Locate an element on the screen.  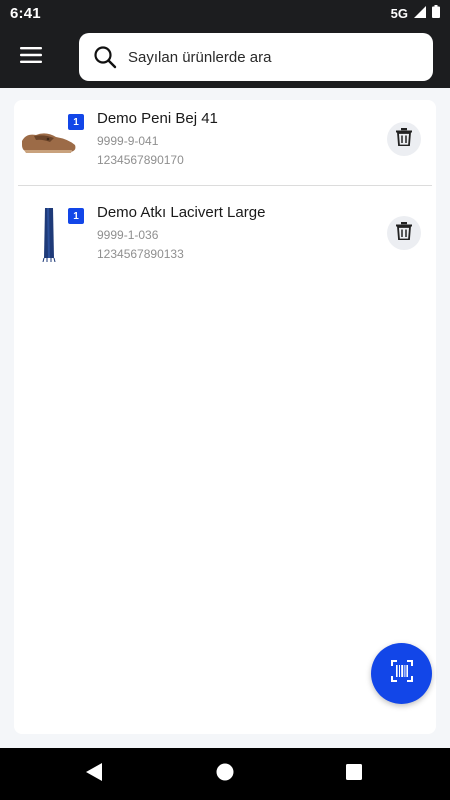
app-bar is located at coordinates (225, 57).